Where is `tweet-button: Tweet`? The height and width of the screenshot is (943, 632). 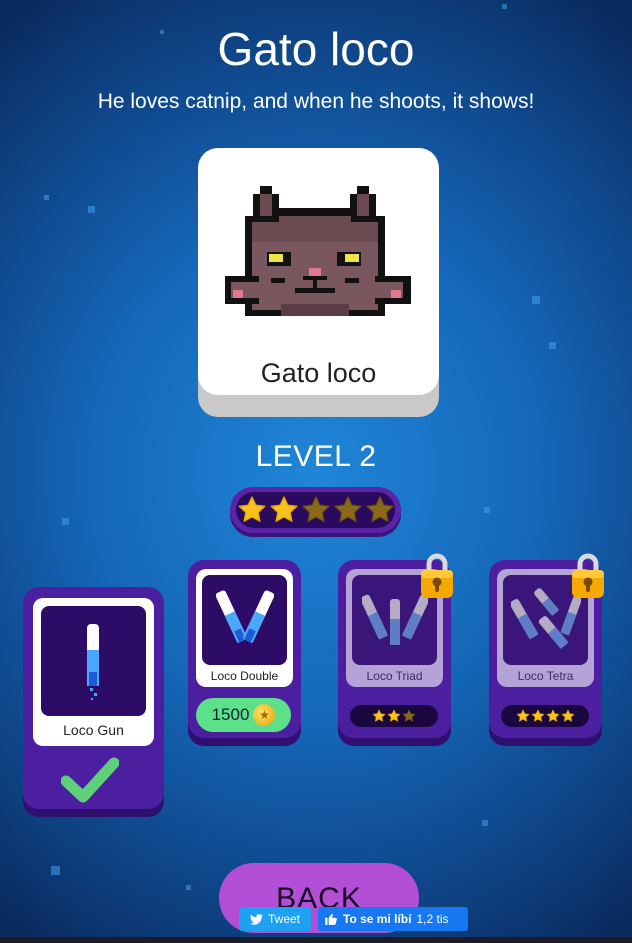 tweet-button: Tweet is located at coordinates (275, 919).